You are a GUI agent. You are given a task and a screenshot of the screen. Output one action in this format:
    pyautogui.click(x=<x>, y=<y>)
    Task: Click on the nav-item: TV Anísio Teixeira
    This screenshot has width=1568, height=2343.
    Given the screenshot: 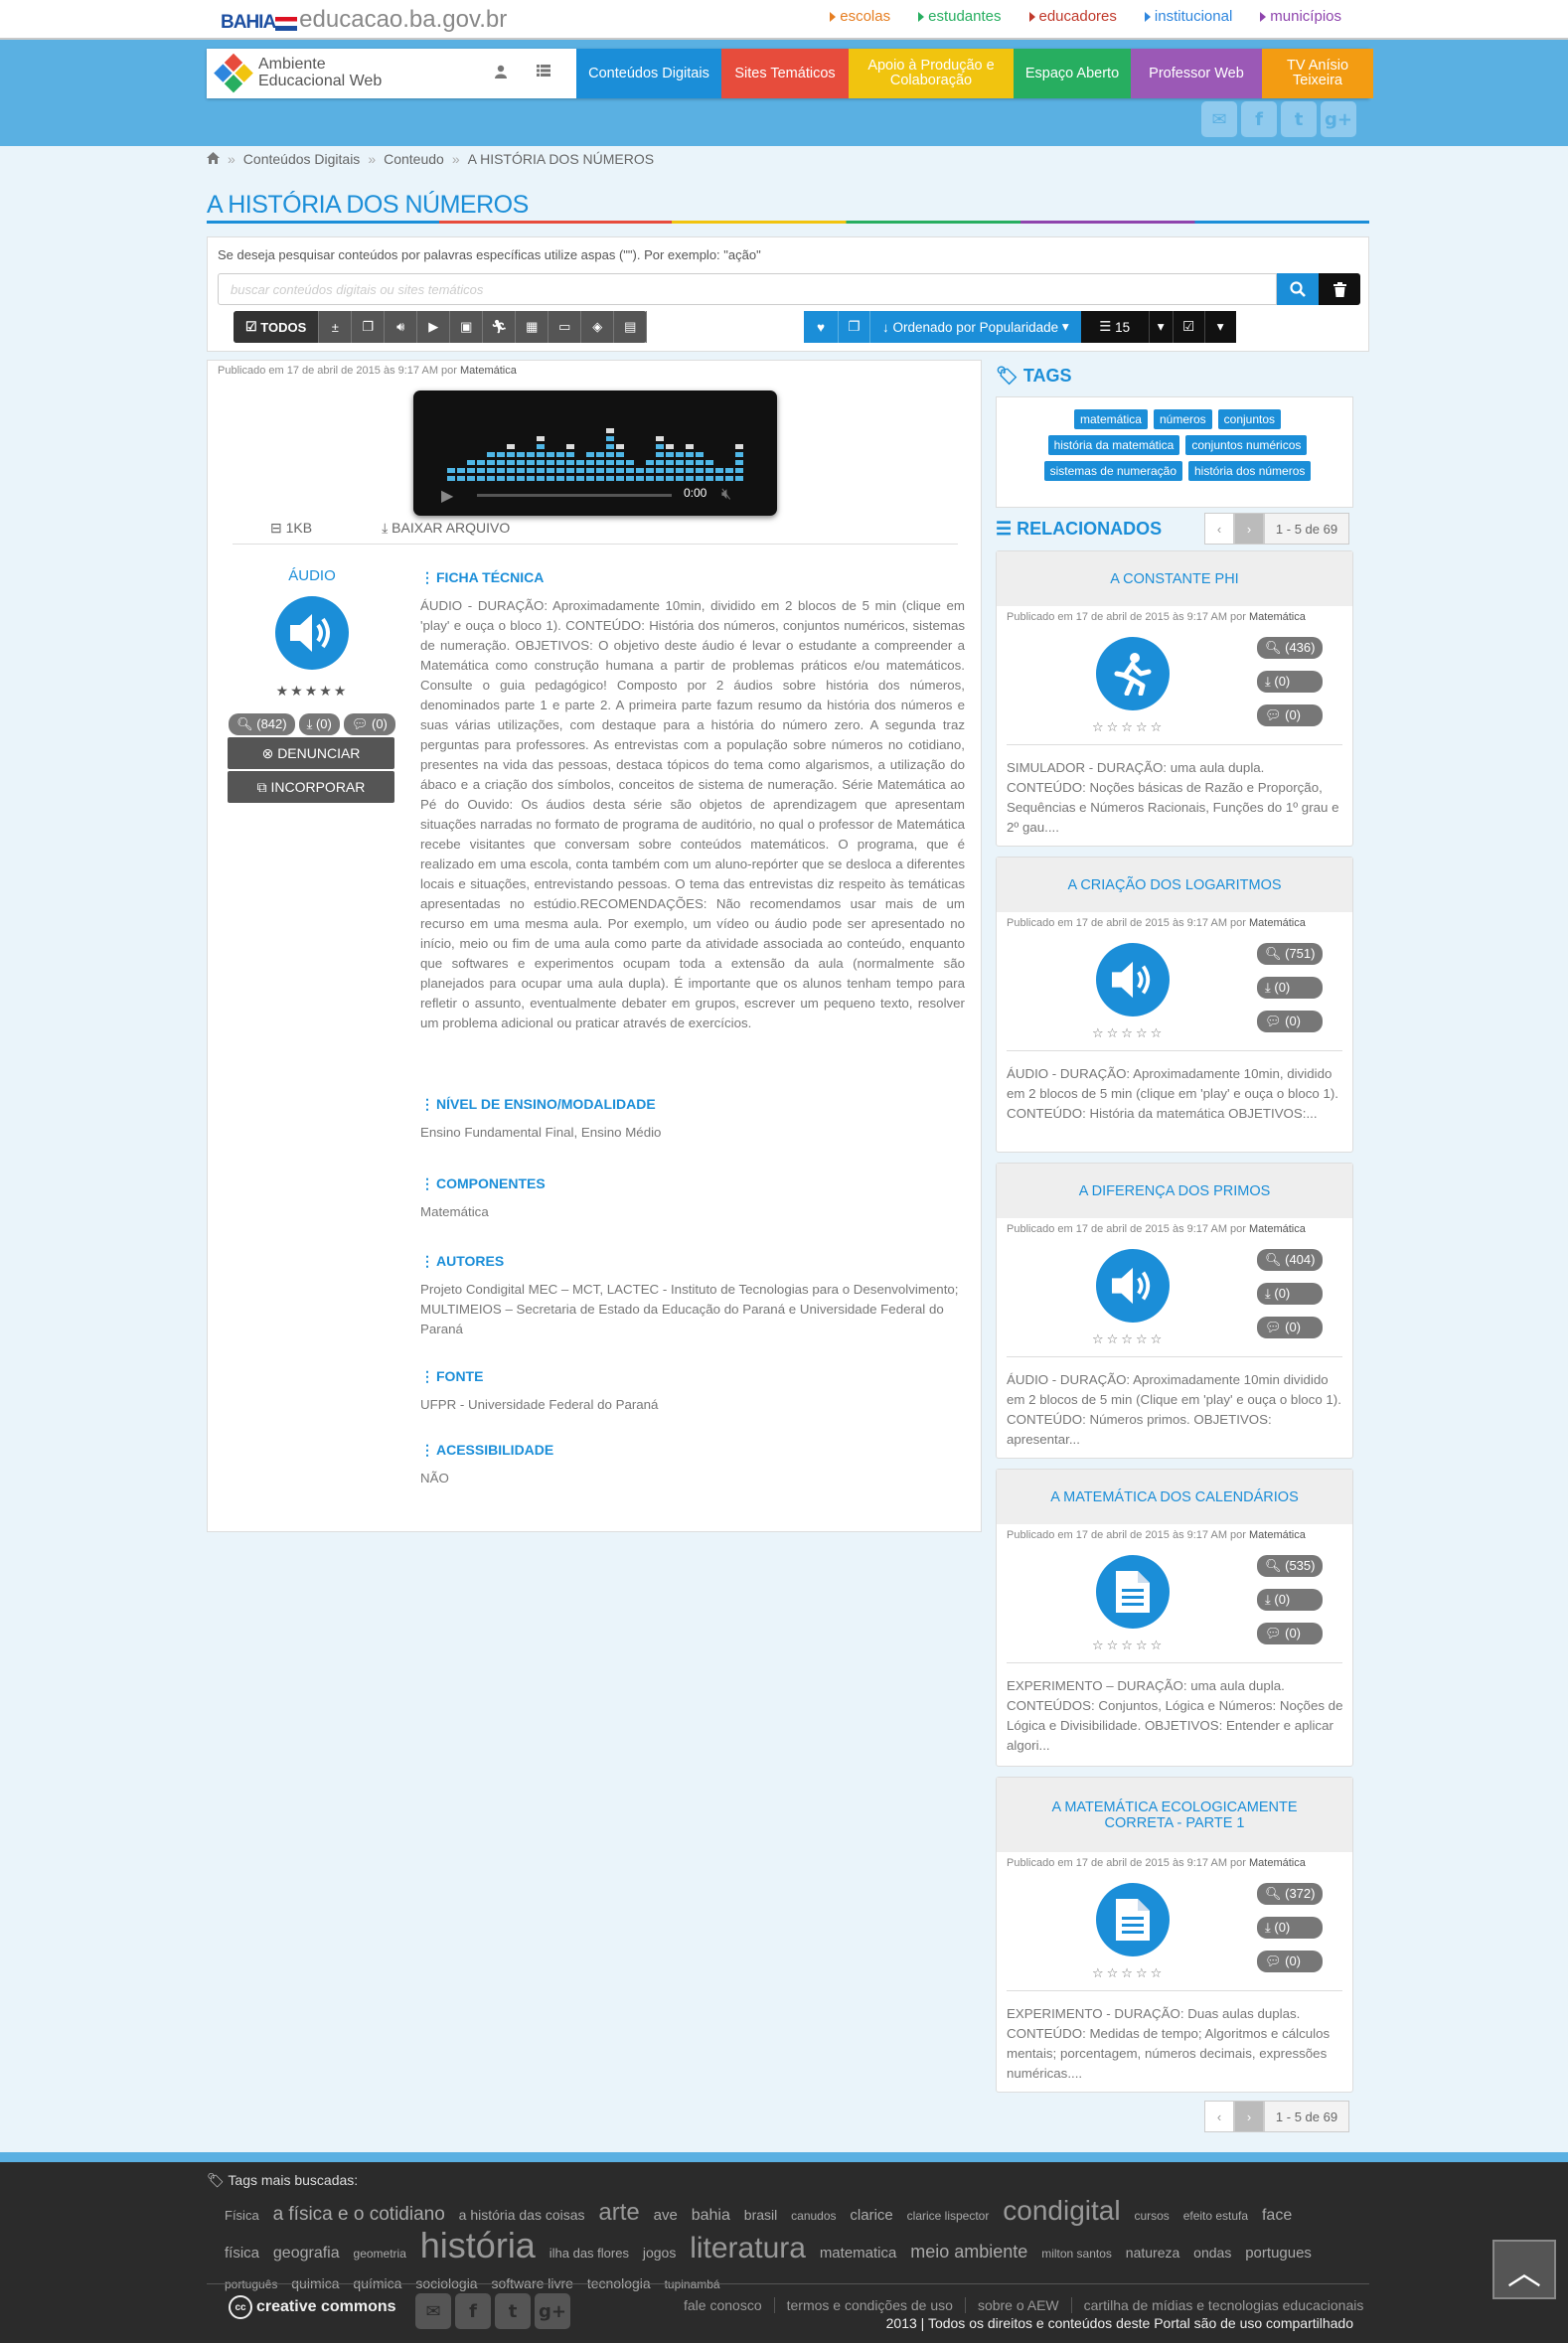 What is the action you would take?
    pyautogui.click(x=1318, y=73)
    